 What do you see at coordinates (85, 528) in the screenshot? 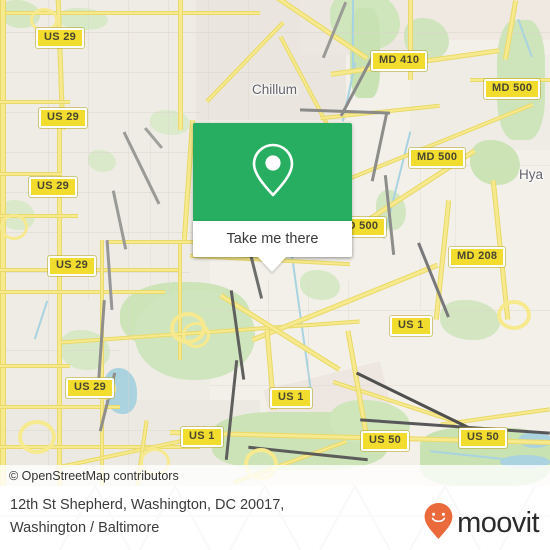
I see `address-line-2: Washington / Baltimore` at bounding box center [85, 528].